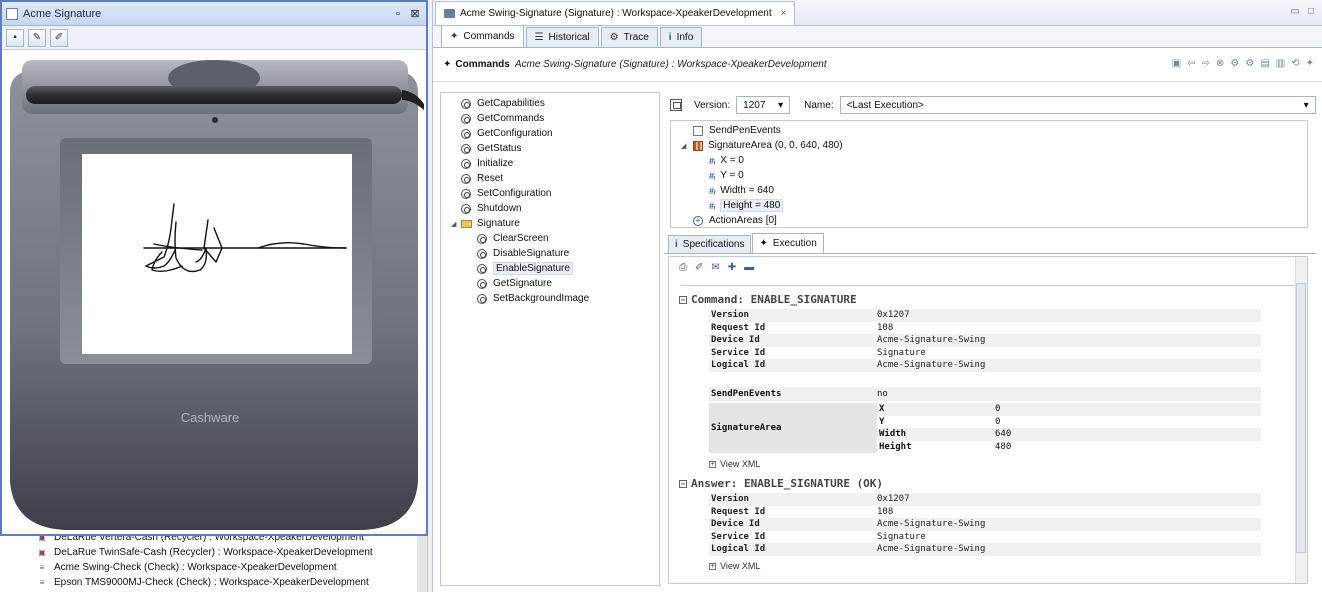  I want to click on pin-icon: ✐, so click(699, 267).